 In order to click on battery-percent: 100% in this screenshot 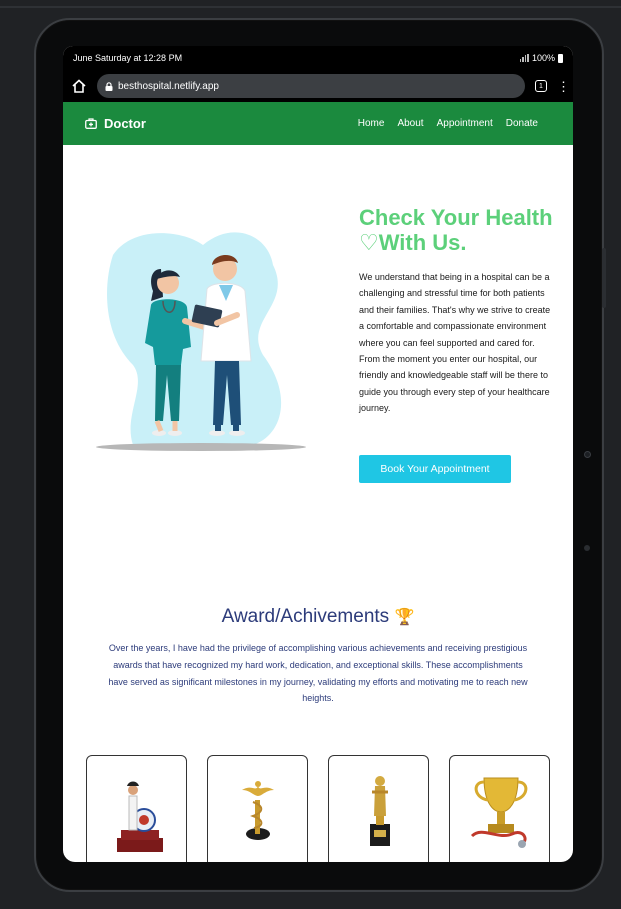, I will do `click(543, 58)`.